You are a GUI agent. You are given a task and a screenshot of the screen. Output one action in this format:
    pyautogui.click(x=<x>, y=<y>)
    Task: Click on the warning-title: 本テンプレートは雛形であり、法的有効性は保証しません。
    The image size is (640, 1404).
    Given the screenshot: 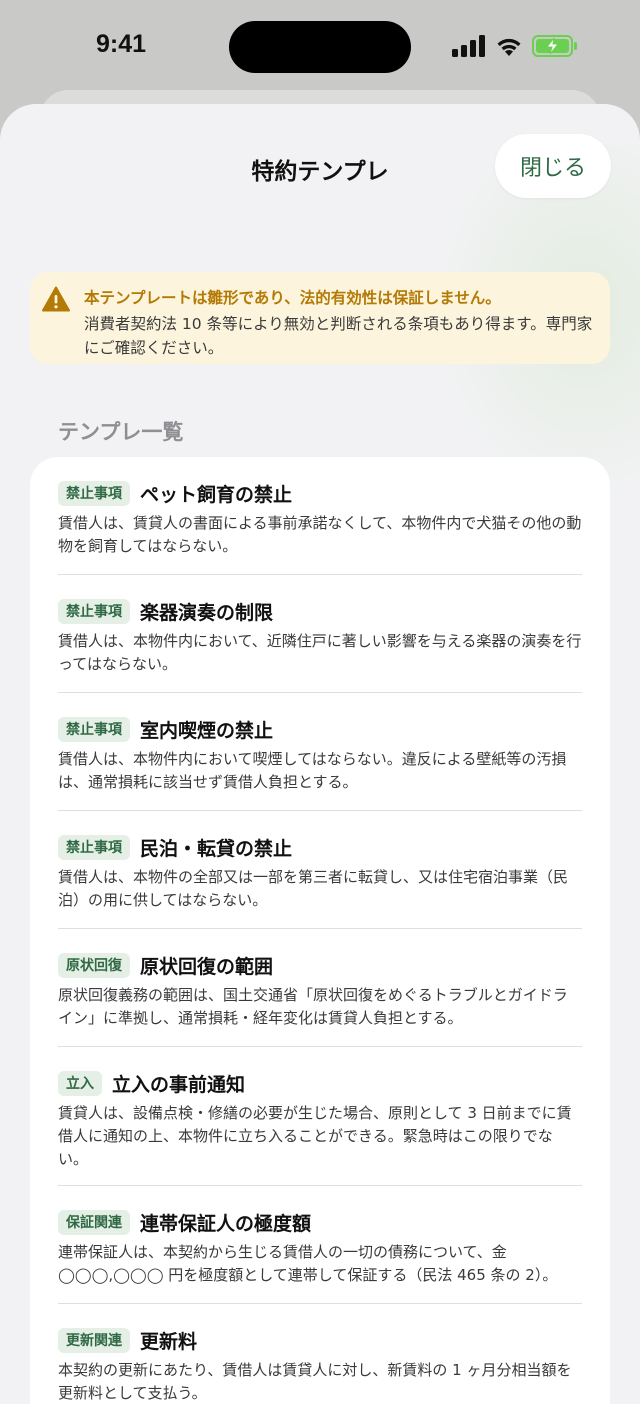 What is the action you would take?
    pyautogui.click(x=292, y=298)
    